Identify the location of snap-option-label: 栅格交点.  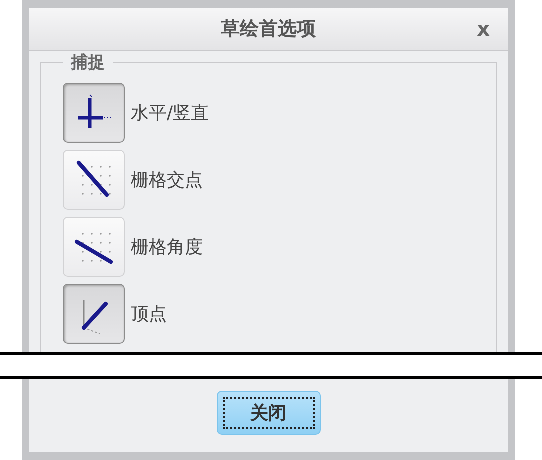
(167, 180).